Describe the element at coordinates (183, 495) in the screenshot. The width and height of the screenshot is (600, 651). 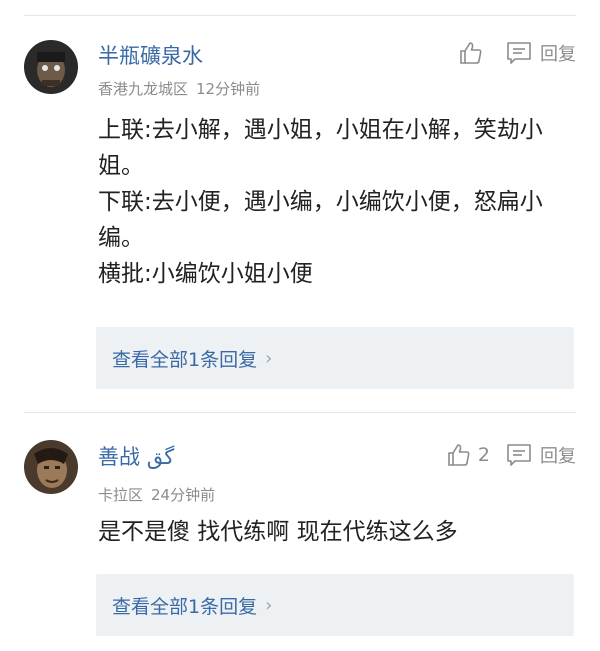
I see `timestamp: 24分钟前` at that location.